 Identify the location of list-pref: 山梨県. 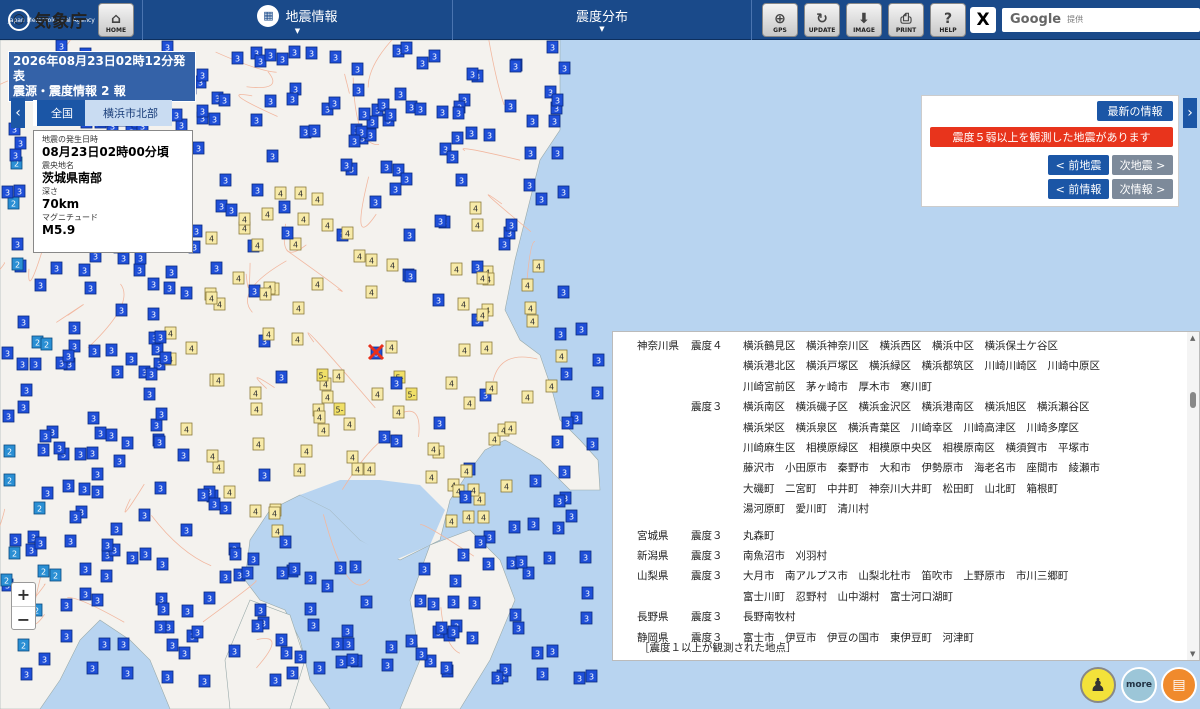
(653, 576).